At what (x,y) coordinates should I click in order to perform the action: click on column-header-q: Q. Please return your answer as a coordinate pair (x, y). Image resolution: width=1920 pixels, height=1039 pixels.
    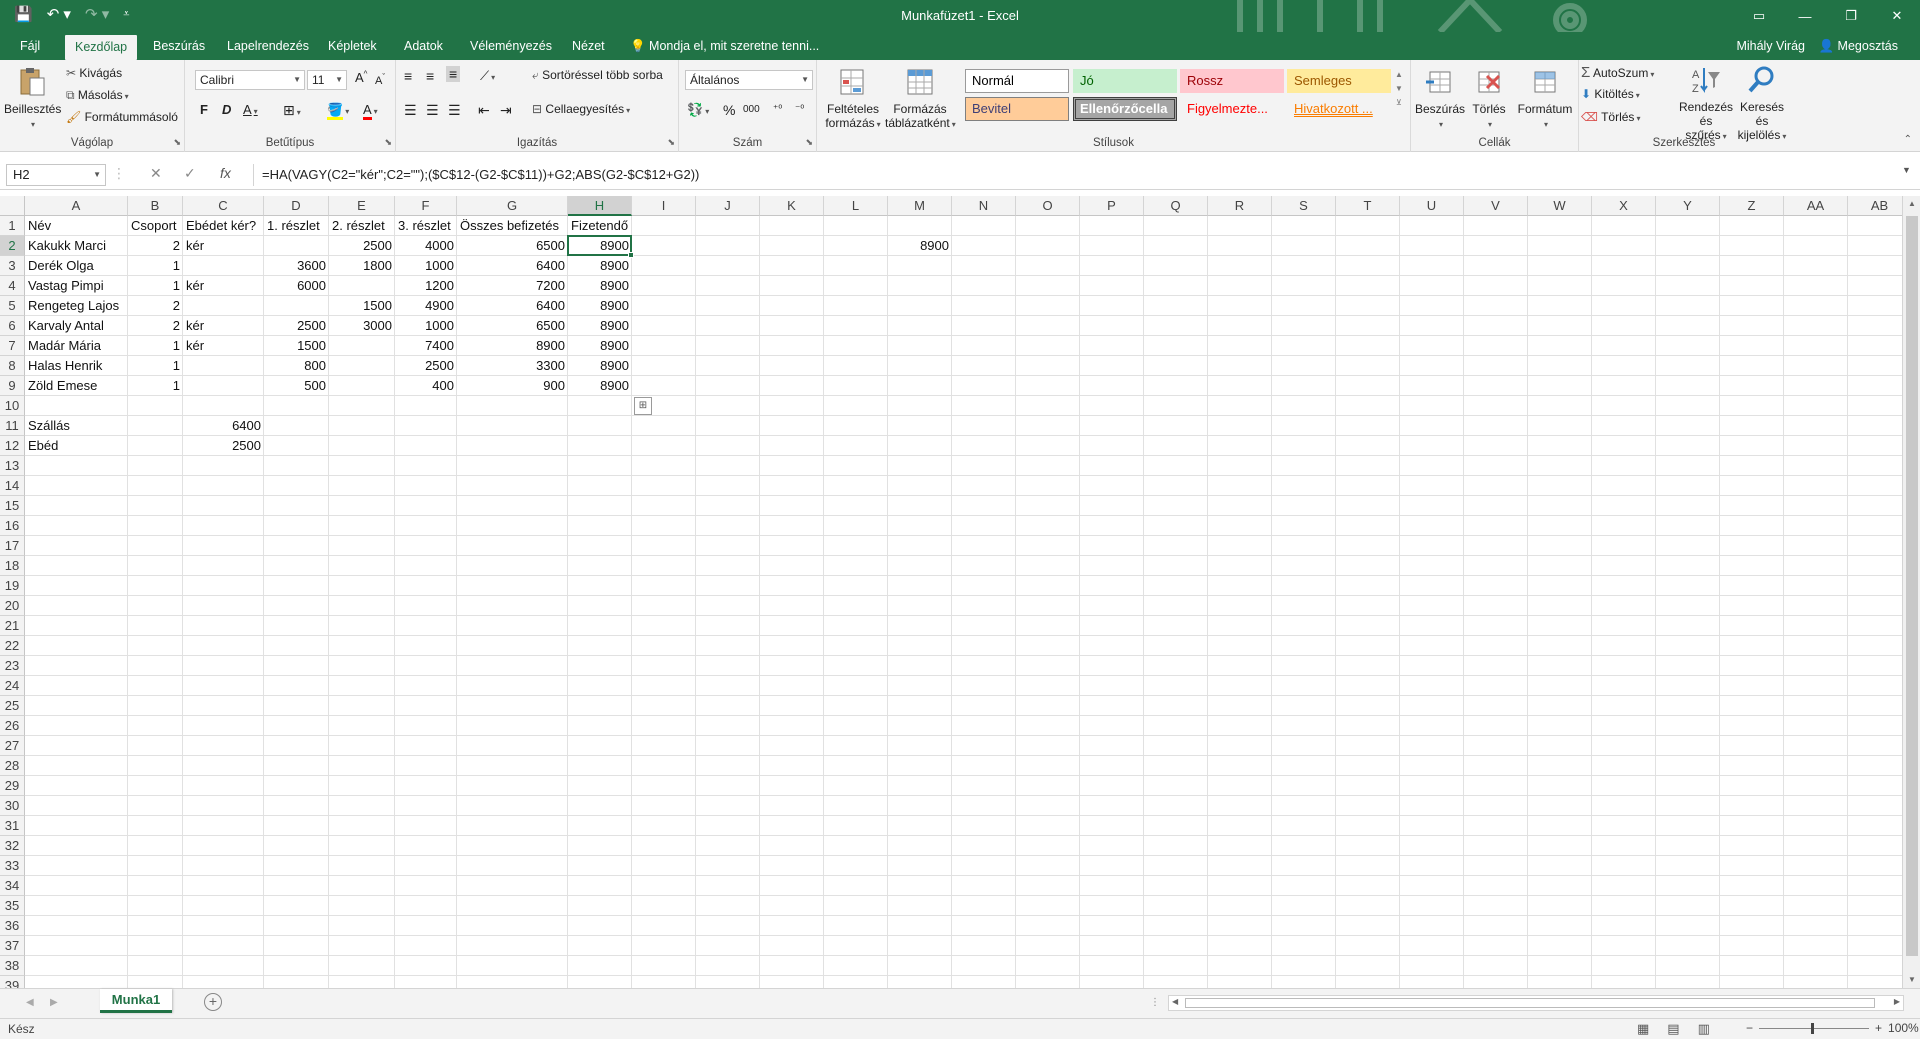
    Looking at the image, I should click on (1176, 206).